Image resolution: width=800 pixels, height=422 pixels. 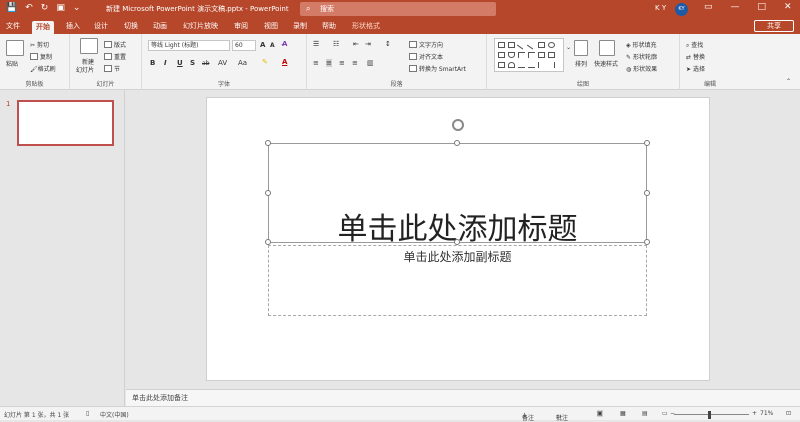 I want to click on italic-button: I, so click(x=165, y=63).